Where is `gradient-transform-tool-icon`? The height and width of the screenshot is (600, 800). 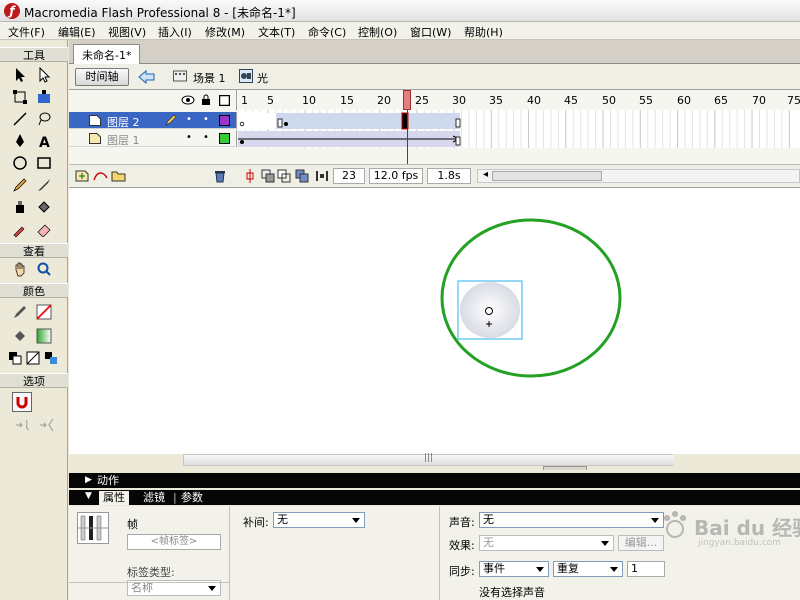
gradient-transform-tool-icon is located at coordinates (44, 97).